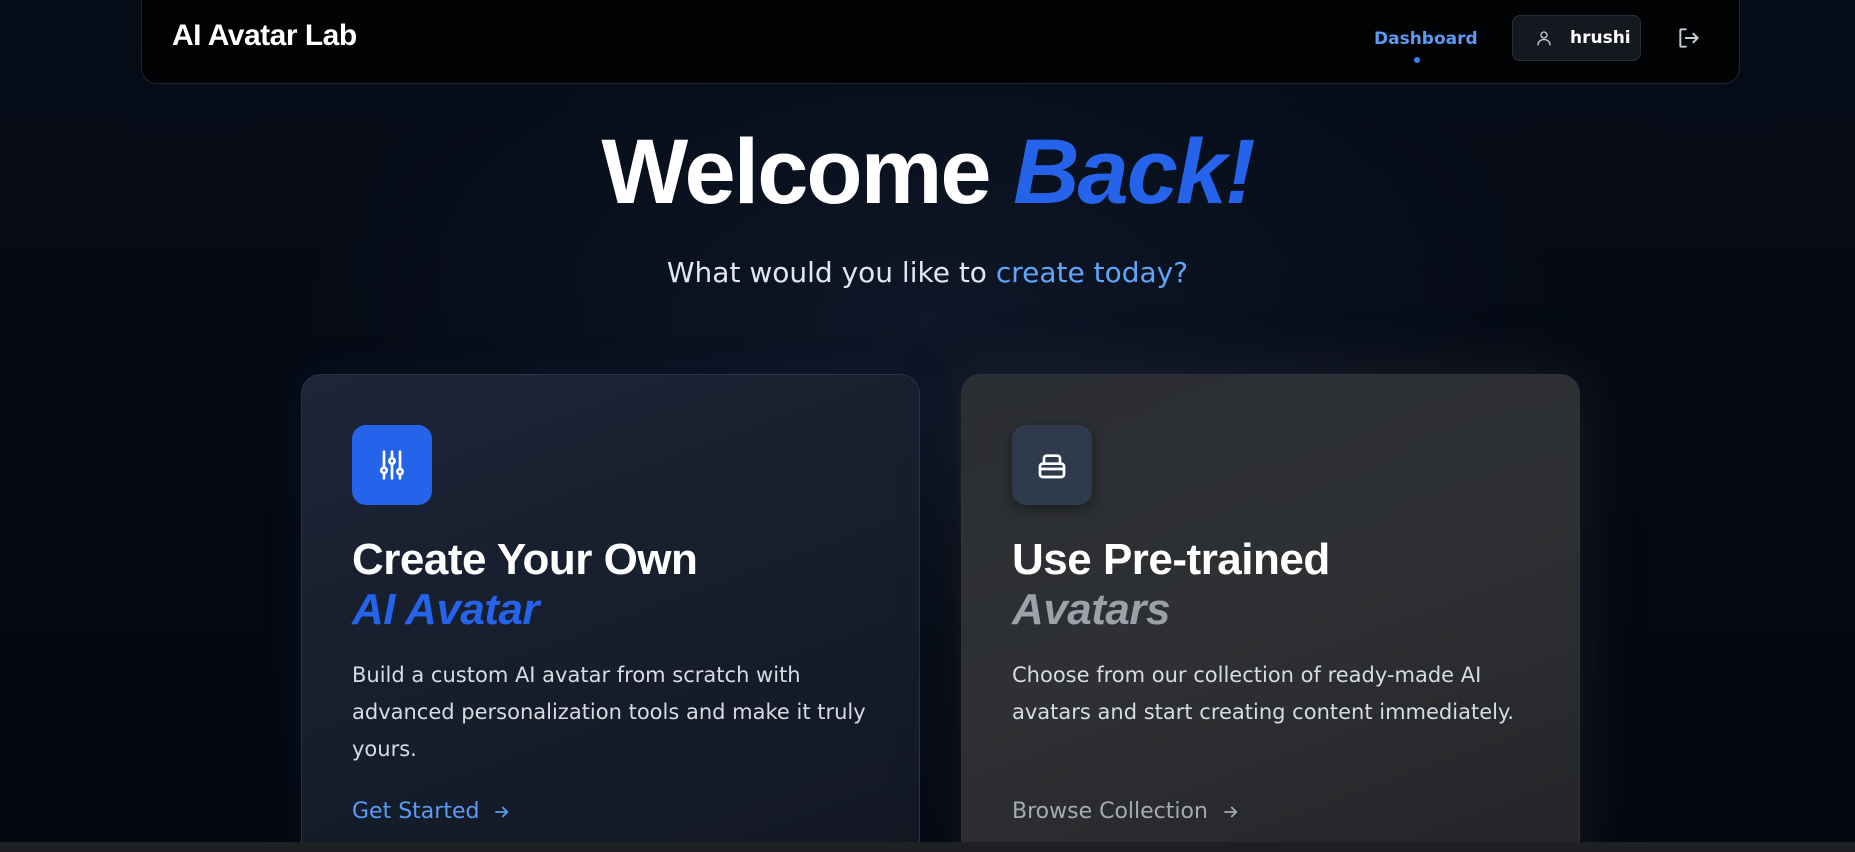 The width and height of the screenshot is (1855, 852). What do you see at coordinates (525, 559) in the screenshot?
I see `create-avatar-title-line1: Create Your Own` at bounding box center [525, 559].